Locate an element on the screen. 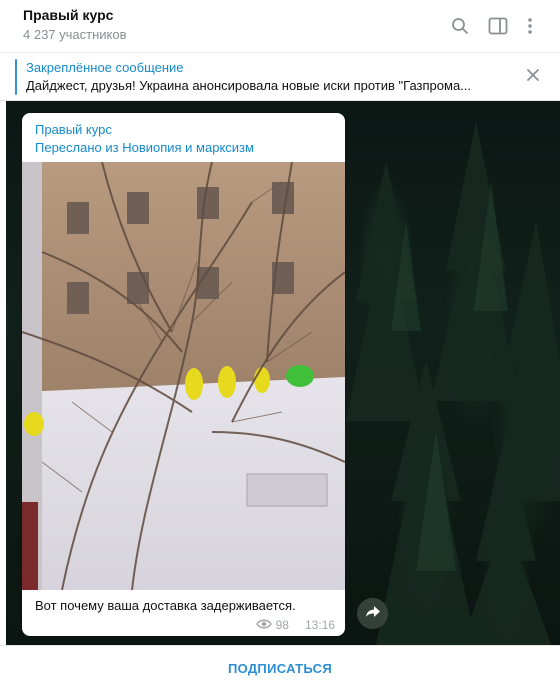 This screenshot has width=560, height=690. message-author: Правый курс is located at coordinates (73, 129).